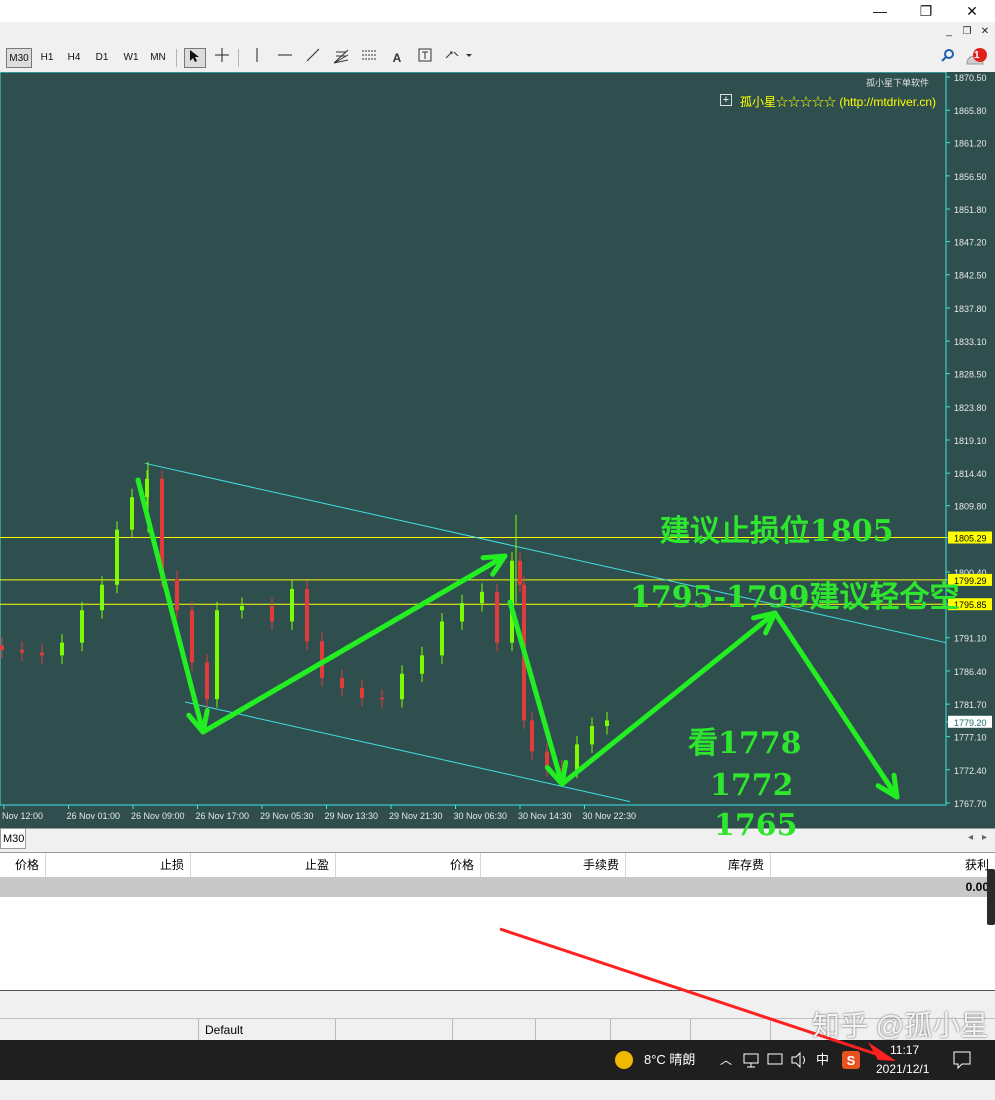  Describe the element at coordinates (970, 408) in the screenshot. I see `price-tick-label: 1823.80` at that location.